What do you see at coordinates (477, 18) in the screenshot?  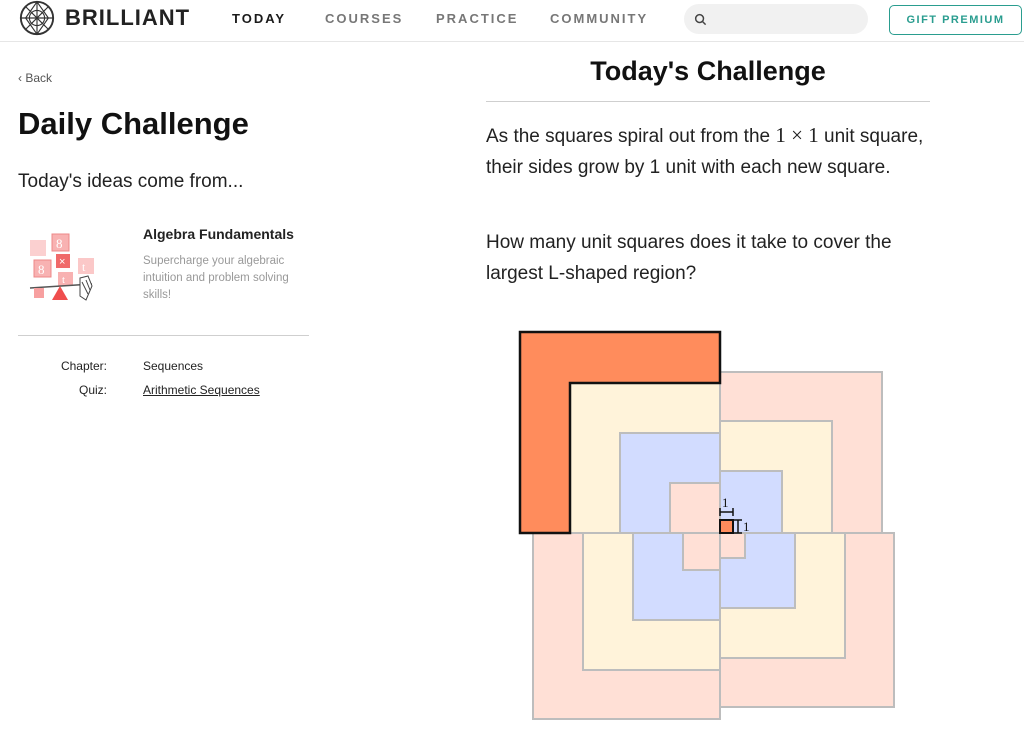 I see `nav-practice: PRACTICE` at bounding box center [477, 18].